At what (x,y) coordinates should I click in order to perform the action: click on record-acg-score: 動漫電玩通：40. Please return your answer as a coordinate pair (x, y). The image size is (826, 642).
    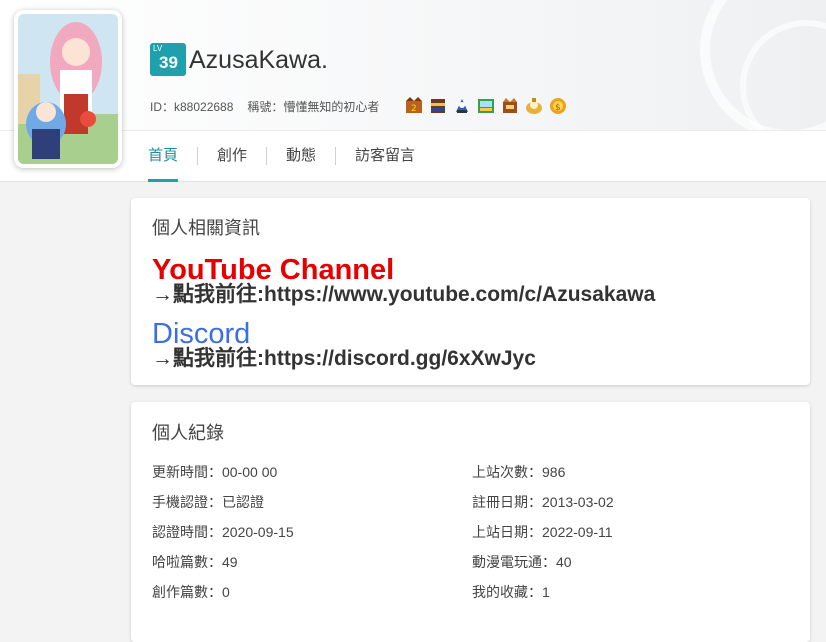
    Looking at the image, I should click on (522, 562).